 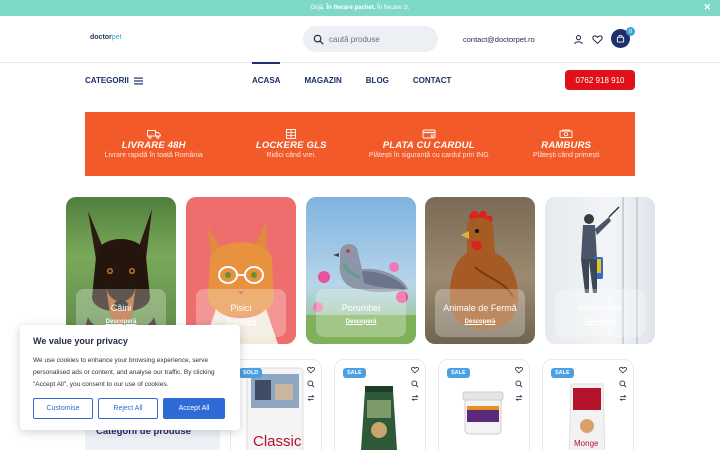 I want to click on category-overlay: Porumbei Descoperă, so click(x=361, y=313).